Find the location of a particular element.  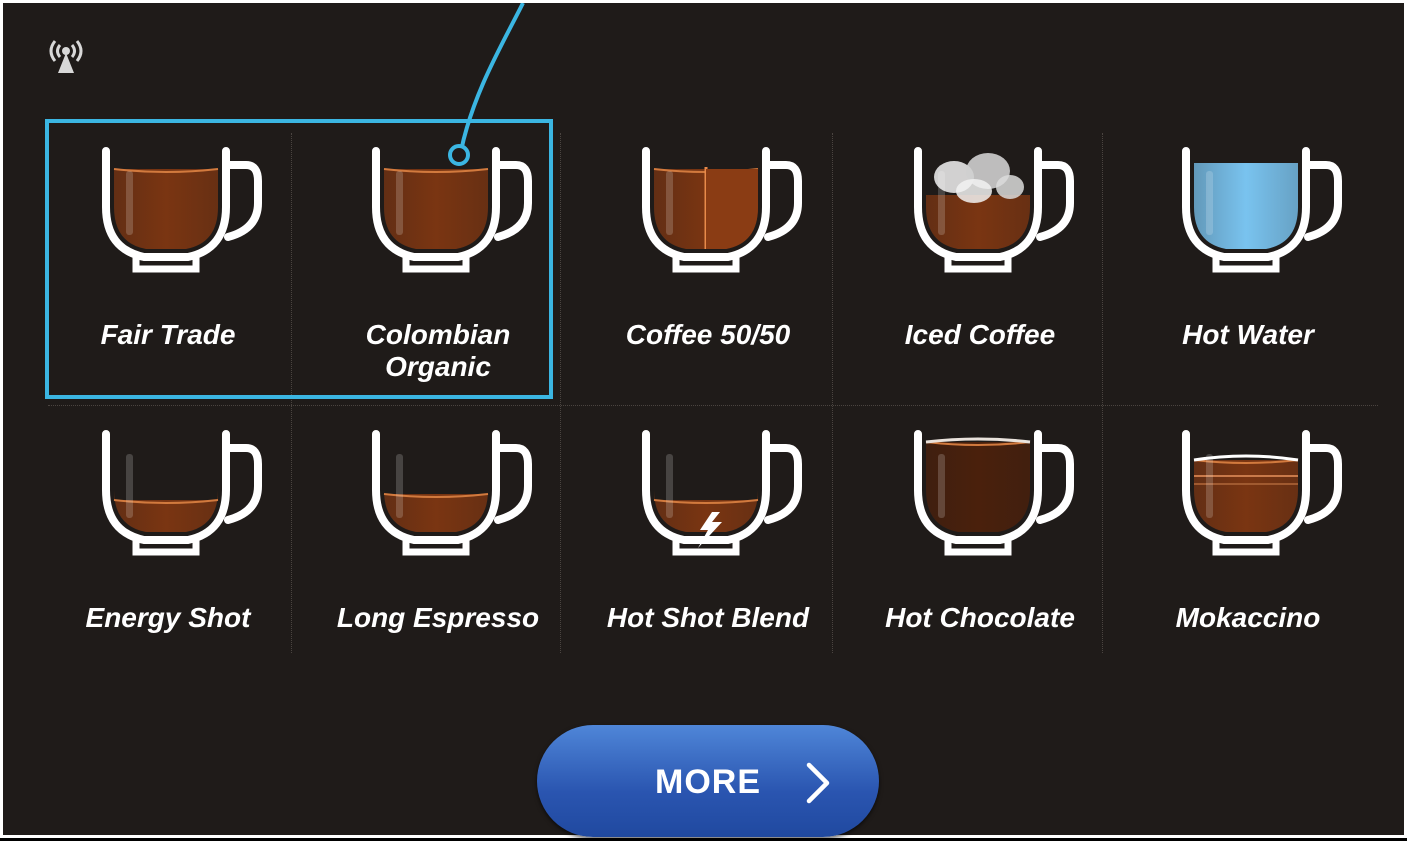

drink-label: Colombian Organic is located at coordinates (438, 350).